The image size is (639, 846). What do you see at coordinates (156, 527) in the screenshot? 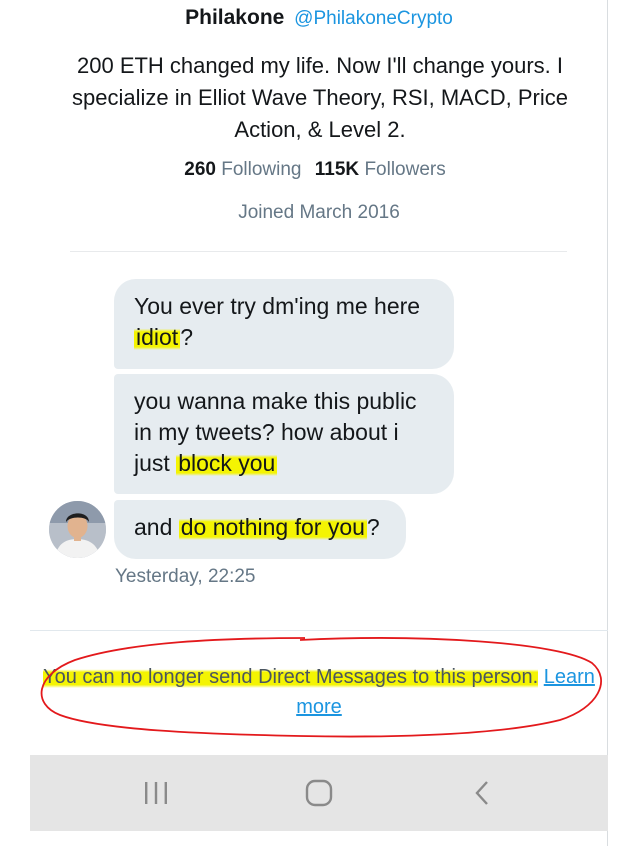
I see `message-text: and` at bounding box center [156, 527].